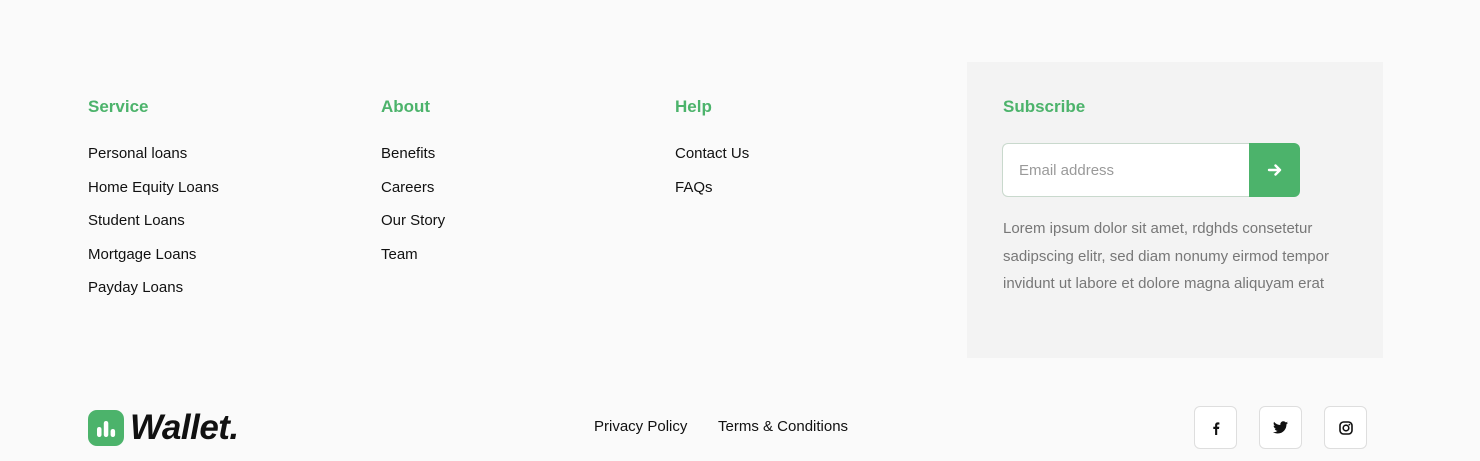 This screenshot has width=1480, height=461. Describe the element at coordinates (136, 220) in the screenshot. I see `footer-link-student-loans: Student Loans` at that location.